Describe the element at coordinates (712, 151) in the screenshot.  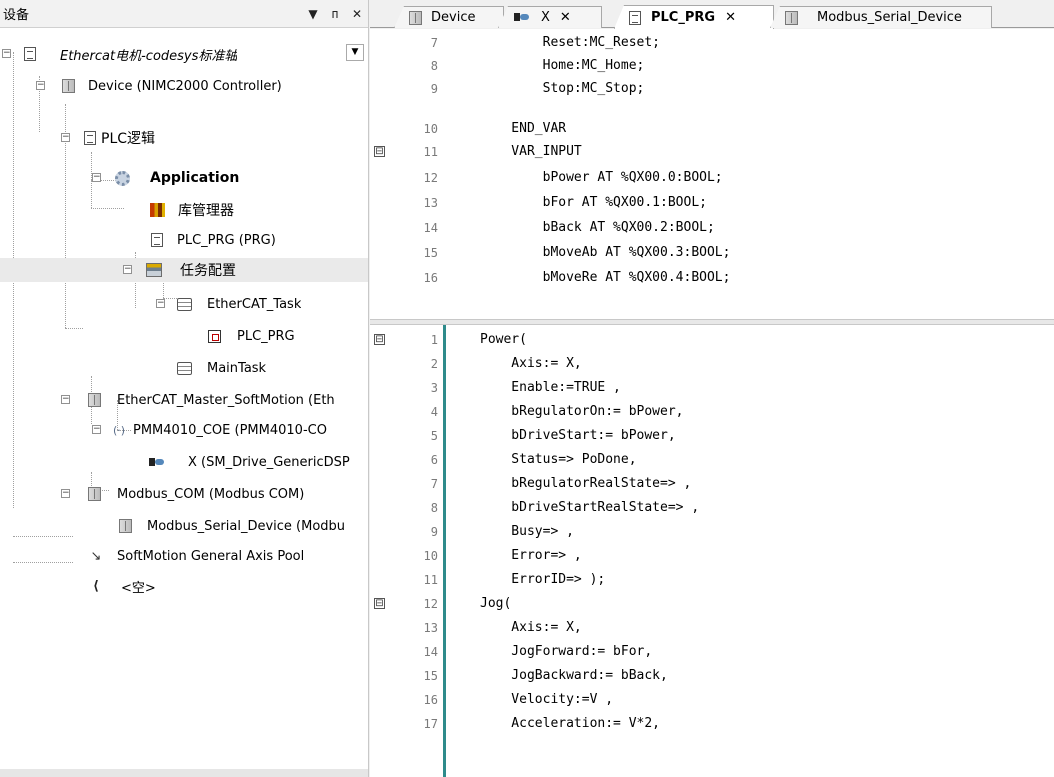
I see `code-line: ⊟ 11 VAR_INPUT` at that location.